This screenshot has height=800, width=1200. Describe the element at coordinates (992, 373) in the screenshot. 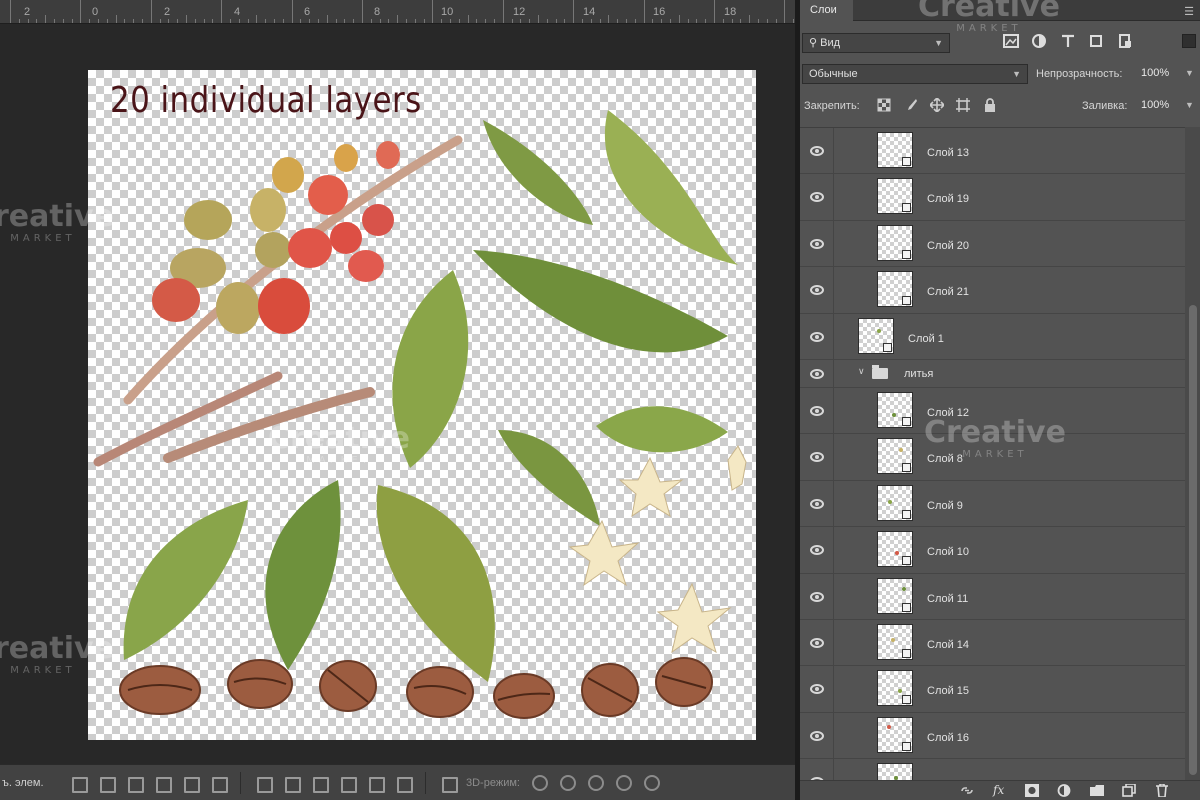

I see `layer-group-row: ∨ литья` at that location.